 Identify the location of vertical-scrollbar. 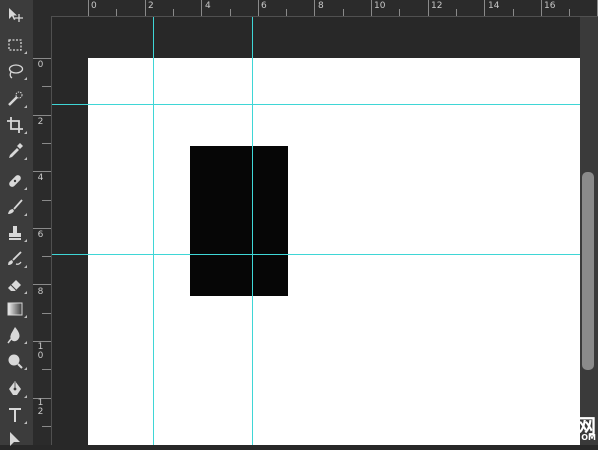
(589, 231).